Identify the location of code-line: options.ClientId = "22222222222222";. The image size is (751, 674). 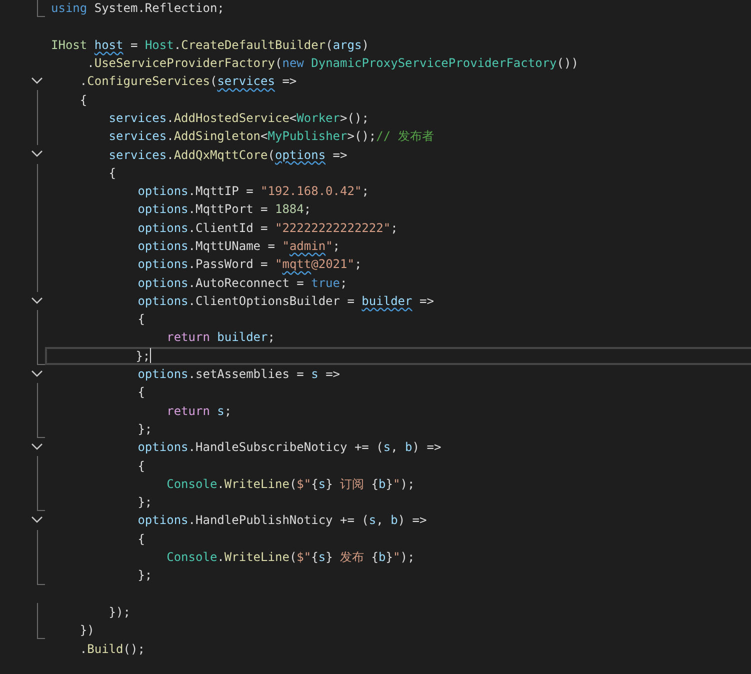
(267, 227).